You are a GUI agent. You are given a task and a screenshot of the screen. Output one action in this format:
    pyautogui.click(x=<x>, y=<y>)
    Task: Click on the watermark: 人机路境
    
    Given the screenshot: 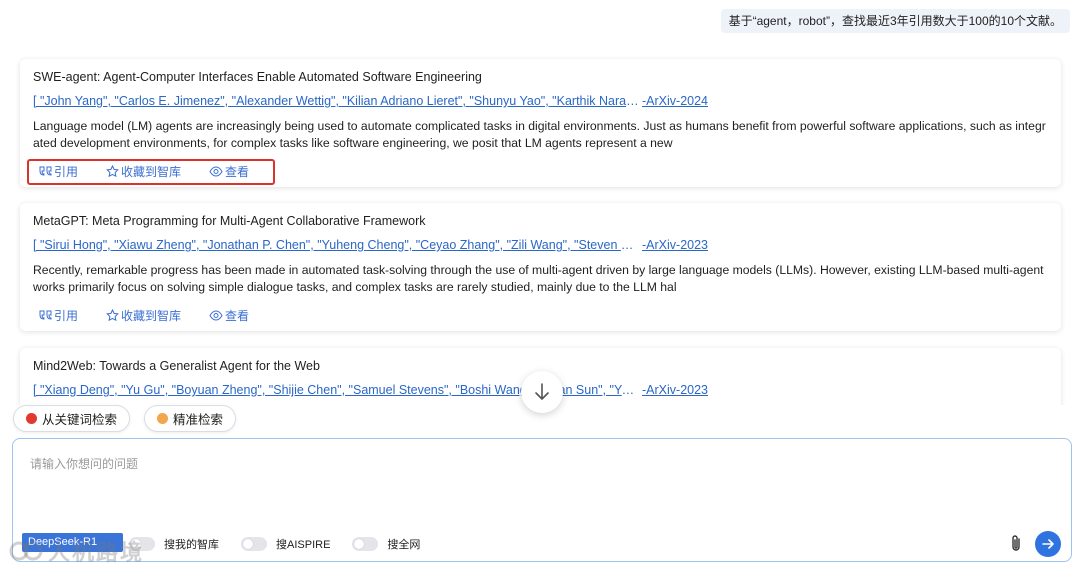 What is the action you would take?
    pyautogui.click(x=76, y=551)
    